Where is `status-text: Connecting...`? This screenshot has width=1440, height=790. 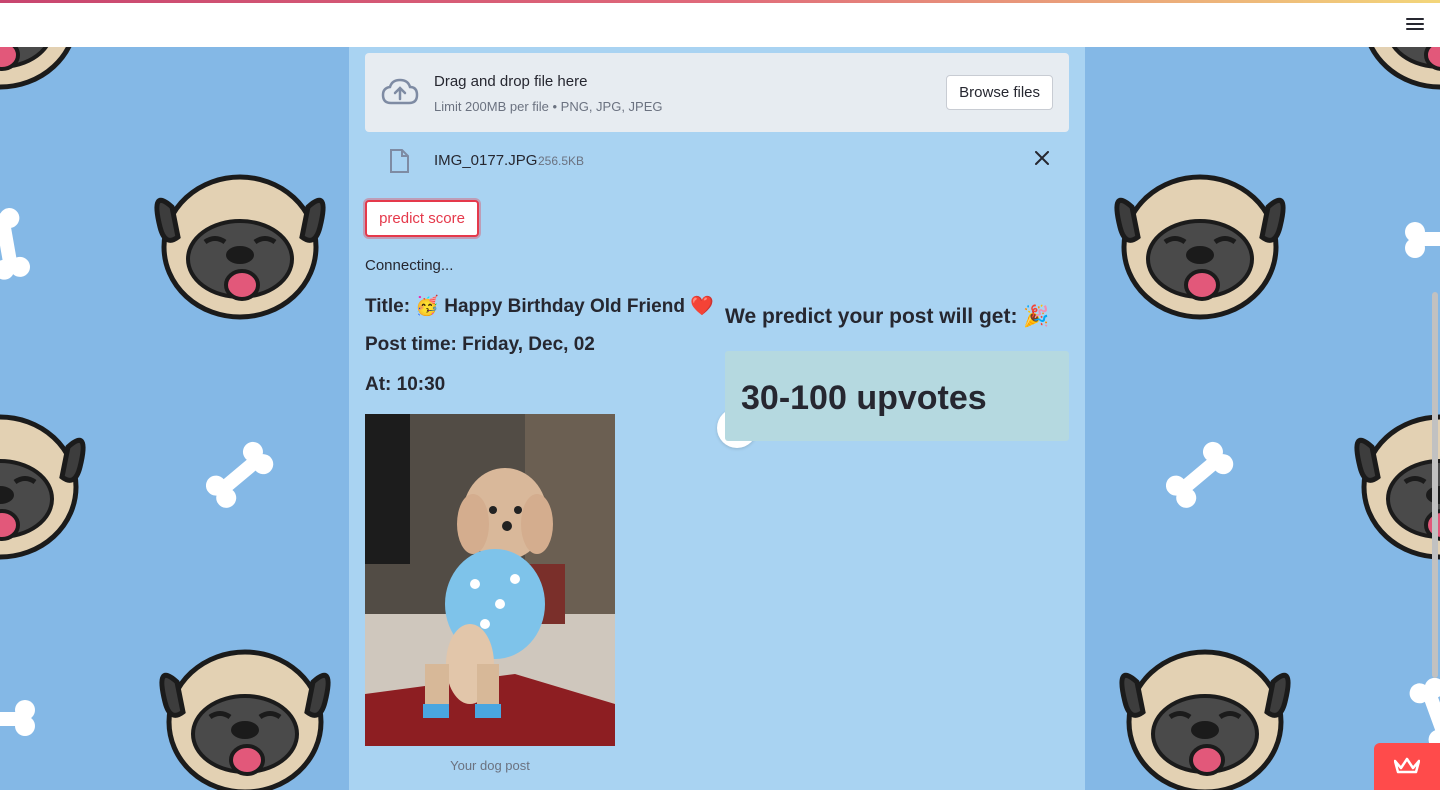 status-text: Connecting... is located at coordinates (409, 265).